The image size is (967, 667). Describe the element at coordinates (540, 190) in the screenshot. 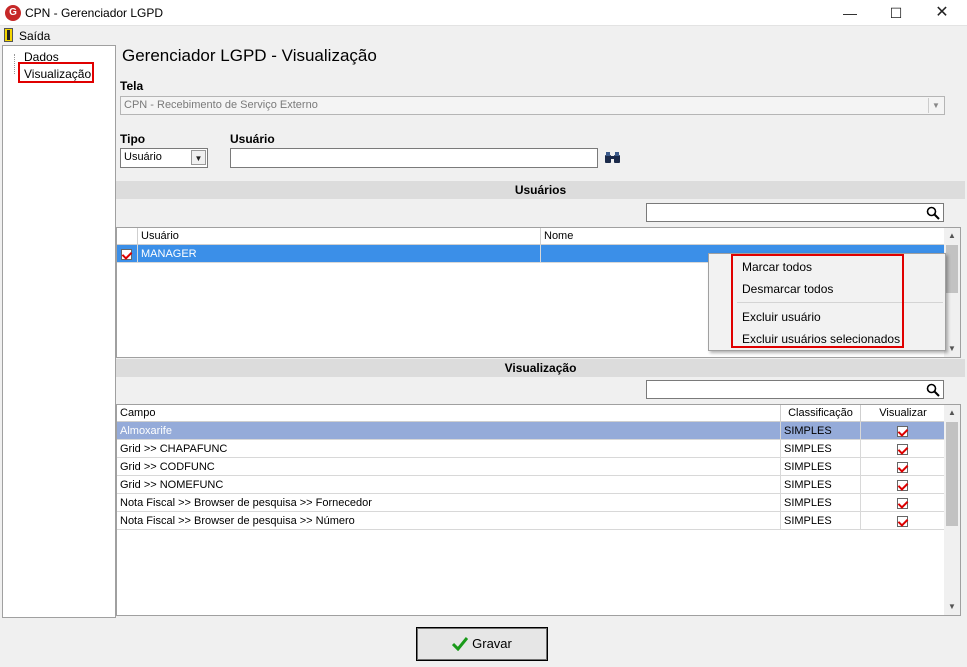

I see `usuarios-section-header: Usuários` at that location.